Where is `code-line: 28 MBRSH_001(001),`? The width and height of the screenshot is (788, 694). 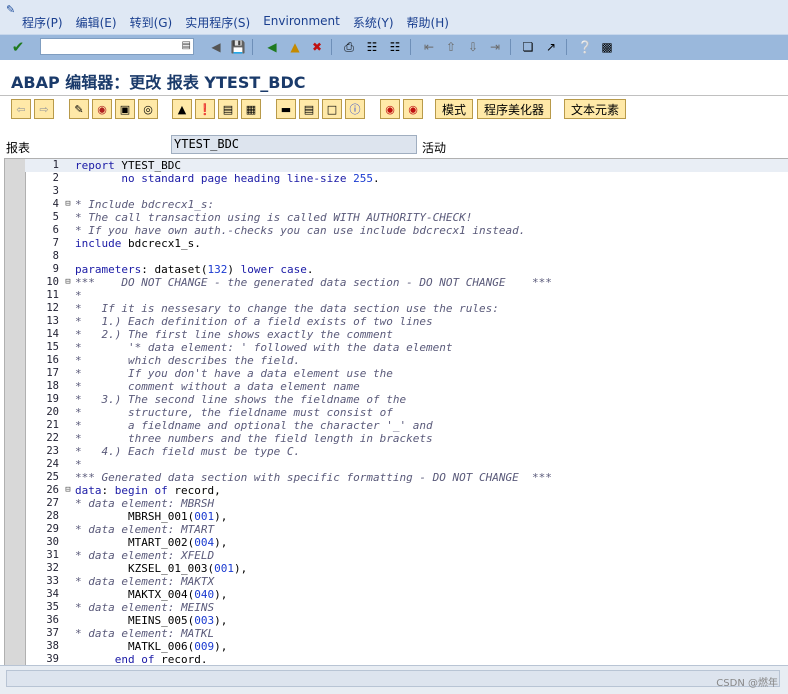 code-line: 28 MBRSH_001(001), is located at coordinates (406, 516).